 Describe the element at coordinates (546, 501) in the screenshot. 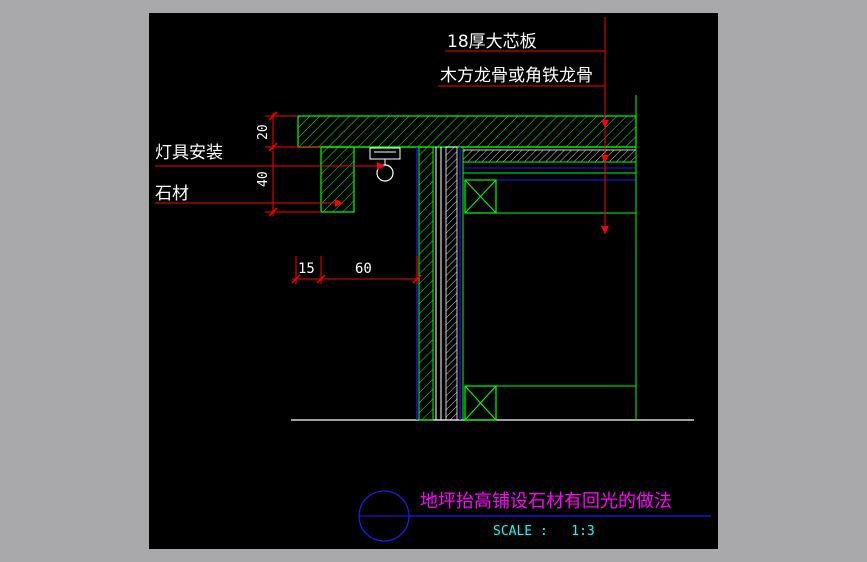

I see `drawing-title: 地坪抬高铺设石材有回光的做法` at that location.